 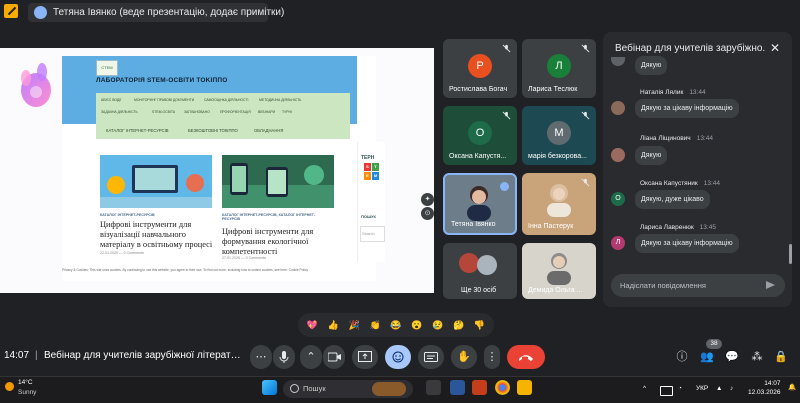 What do you see at coordinates (559, 204) in the screenshot?
I see `participant-tile: Інна Пастерук` at bounding box center [559, 204].